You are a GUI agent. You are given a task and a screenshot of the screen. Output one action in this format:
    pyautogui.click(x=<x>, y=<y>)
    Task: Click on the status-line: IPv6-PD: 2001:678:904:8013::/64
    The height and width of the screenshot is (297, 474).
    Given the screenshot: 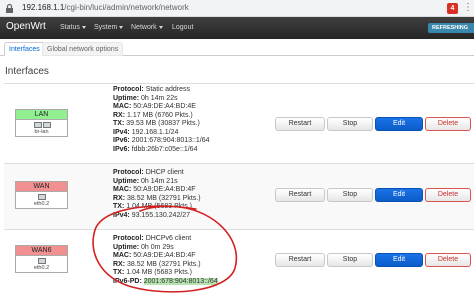 What is the action you would take?
    pyautogui.click(x=165, y=281)
    